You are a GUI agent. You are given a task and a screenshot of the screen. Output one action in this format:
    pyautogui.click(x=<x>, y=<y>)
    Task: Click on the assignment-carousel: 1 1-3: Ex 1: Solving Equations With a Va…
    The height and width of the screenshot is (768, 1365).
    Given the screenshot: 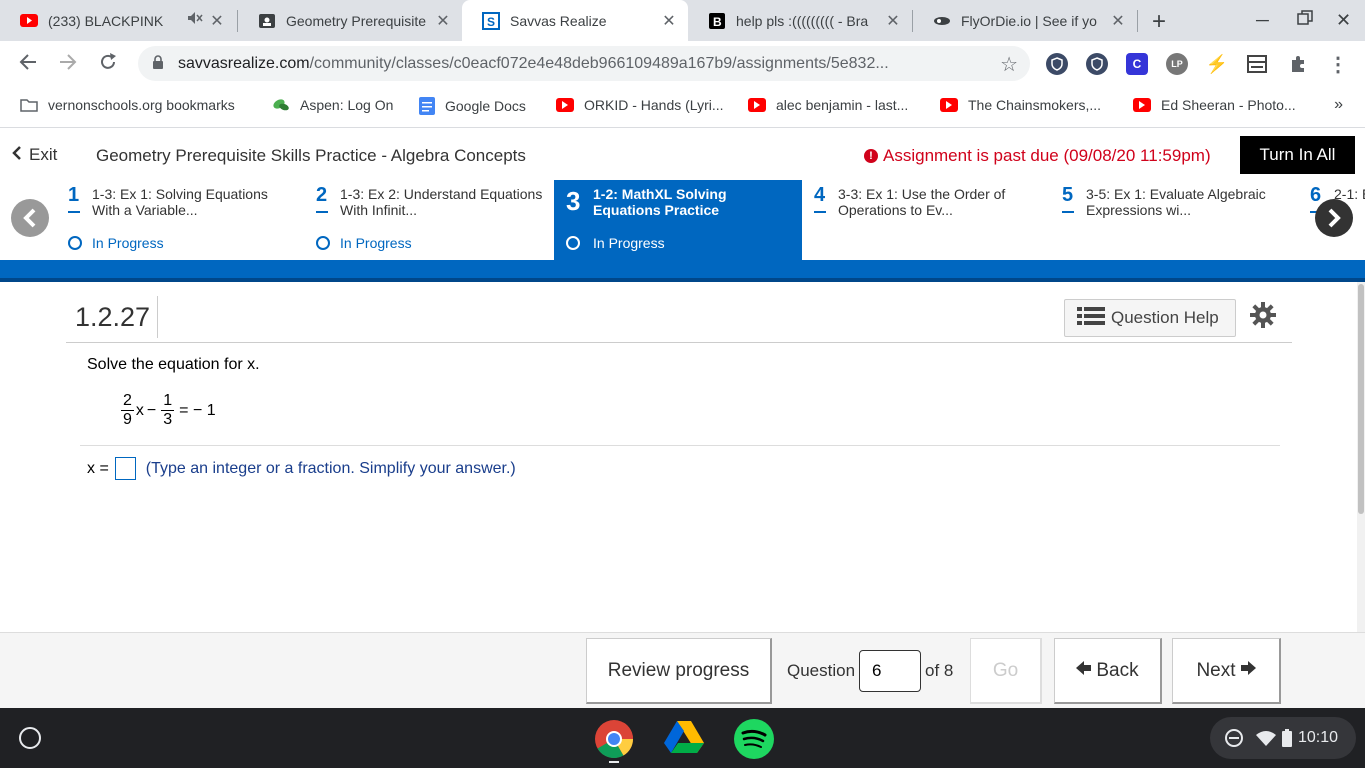 What is the action you would take?
    pyautogui.click(x=682, y=220)
    